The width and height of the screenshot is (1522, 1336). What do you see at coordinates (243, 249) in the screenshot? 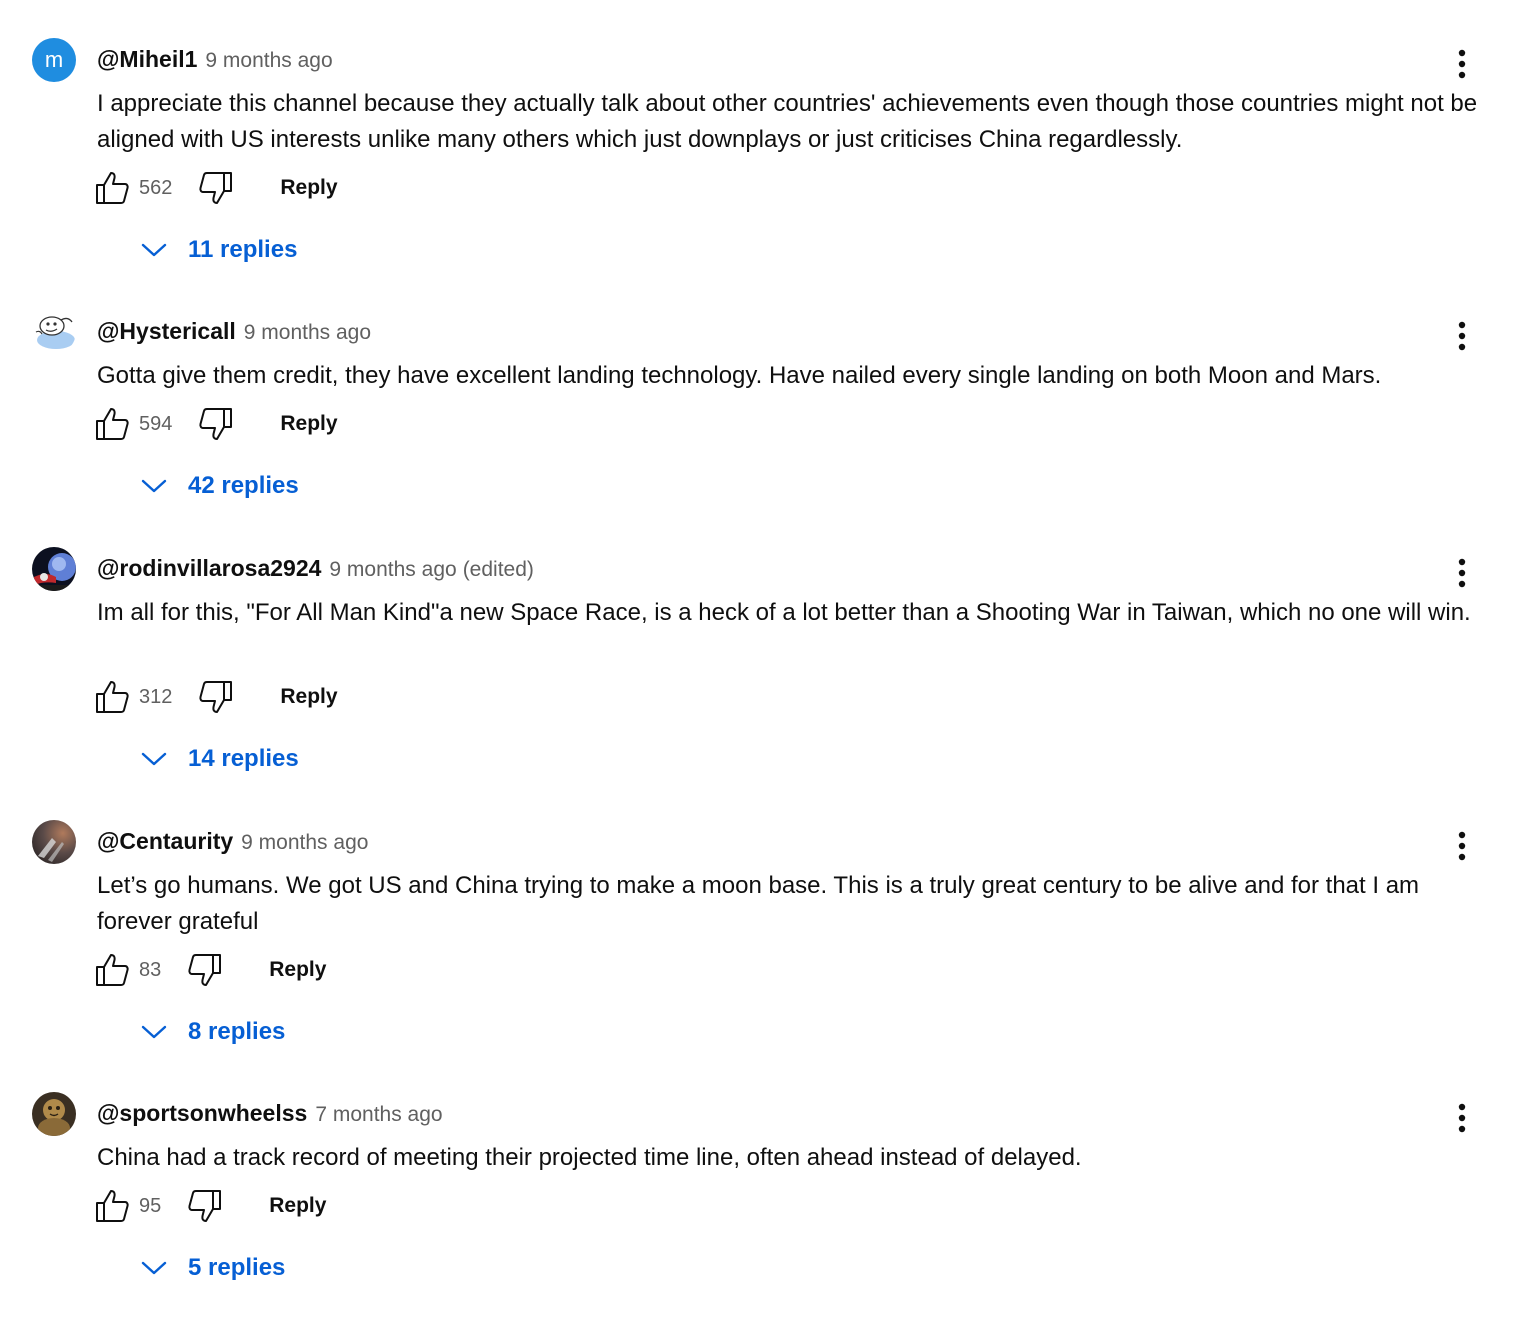
I see `replies-label: 11 replies` at bounding box center [243, 249].